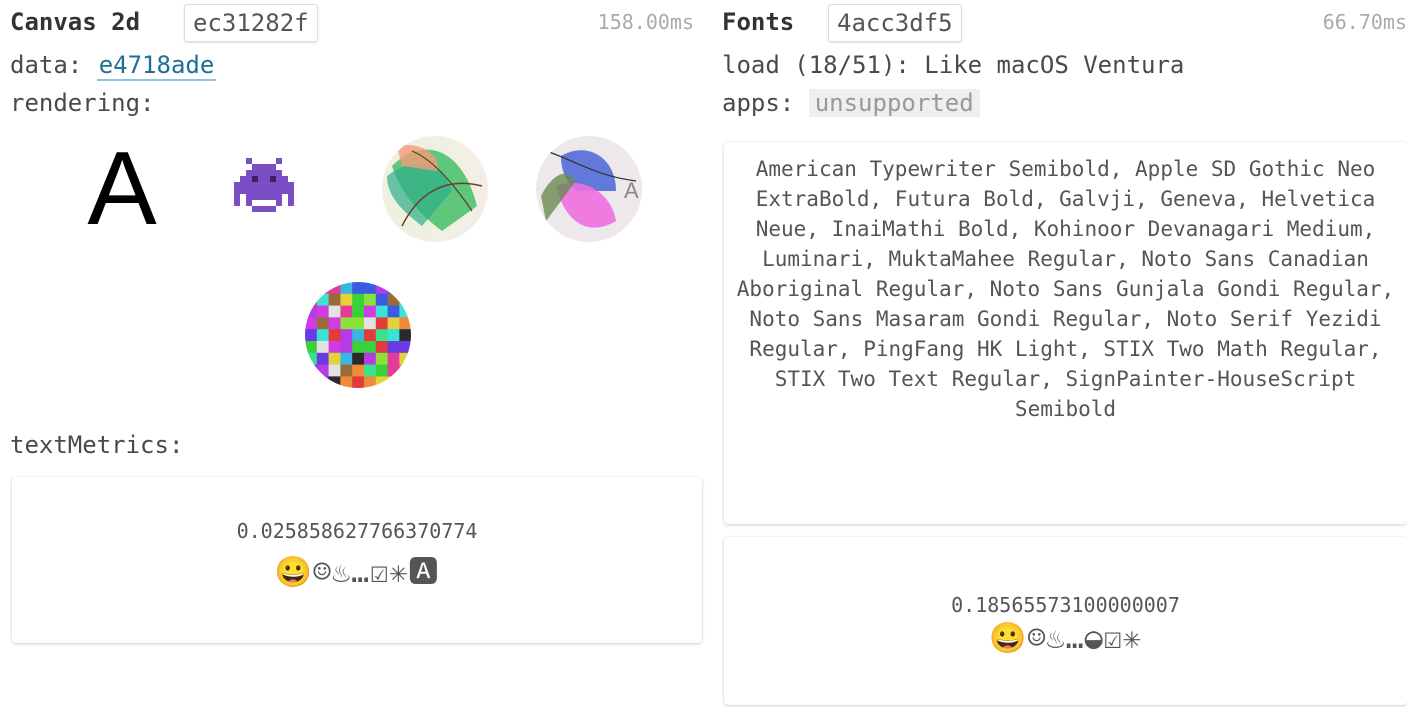 This screenshot has height=707, width=1407. I want to click on canvas-textmetrics-card: 0.025858627766370774 😀☺♨…☑✳🅰, so click(357, 560).